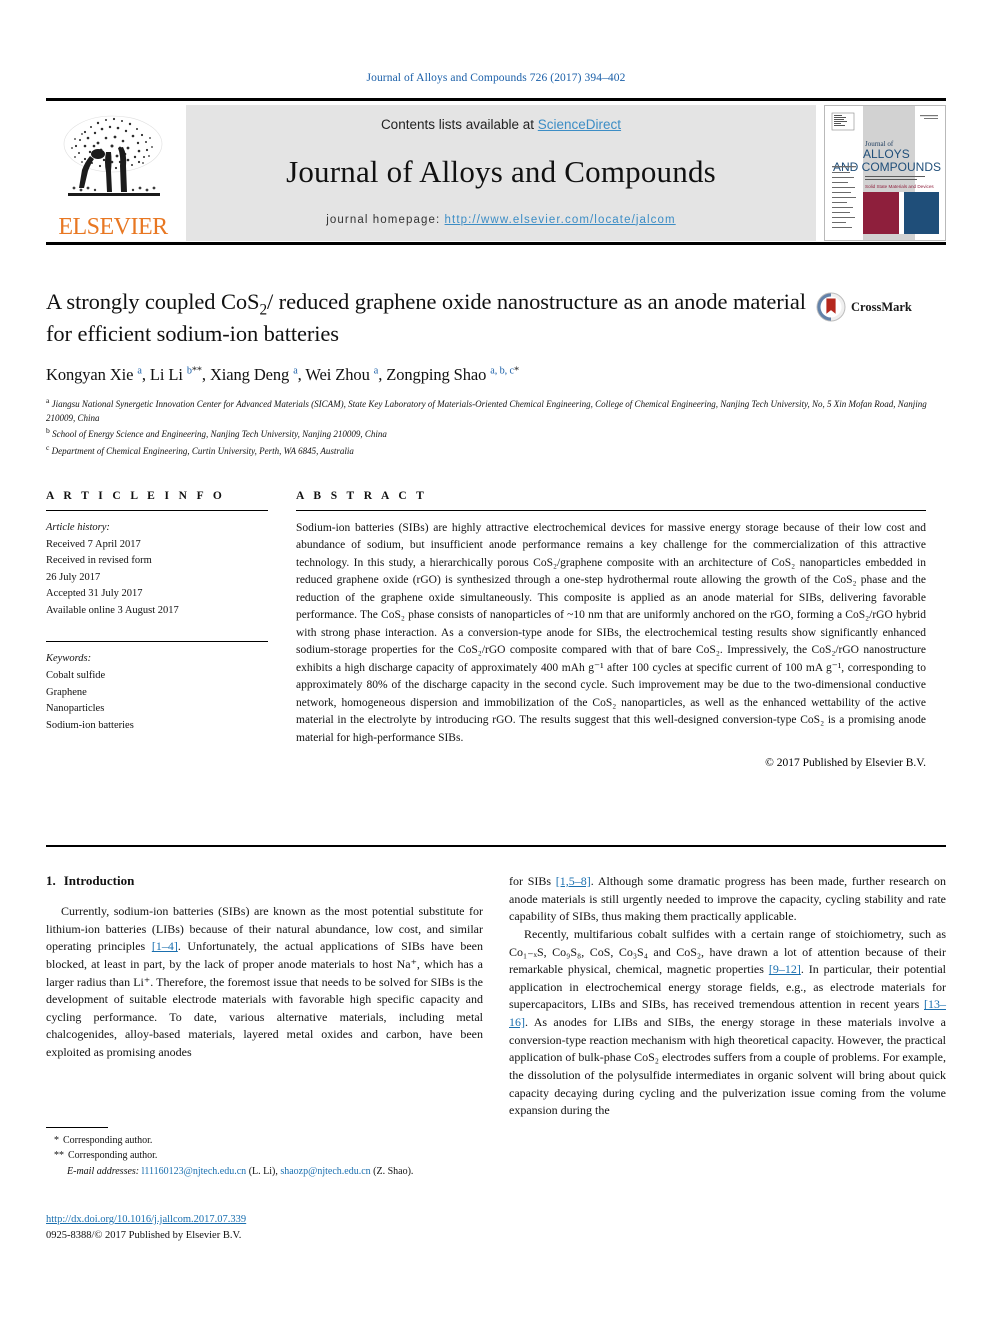 This screenshot has width=992, height=1323. Describe the element at coordinates (166, 375) in the screenshot. I see `author-name: Li Li` at that location.